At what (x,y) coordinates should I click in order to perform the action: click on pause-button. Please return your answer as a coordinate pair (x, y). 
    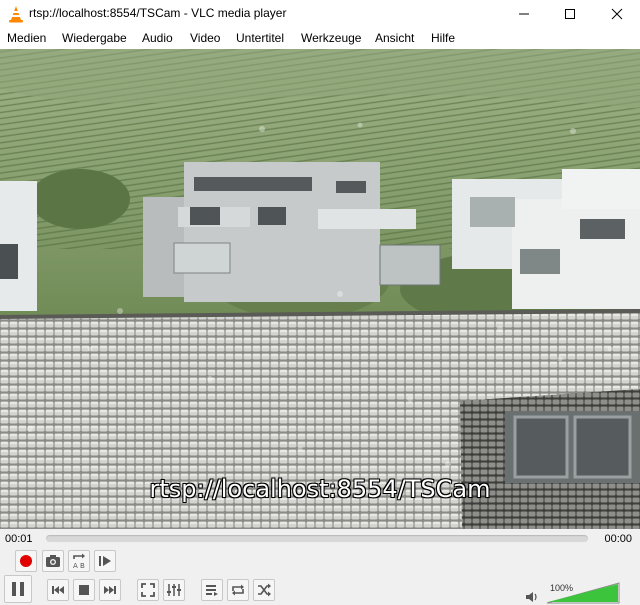
    Looking at the image, I should click on (18, 589).